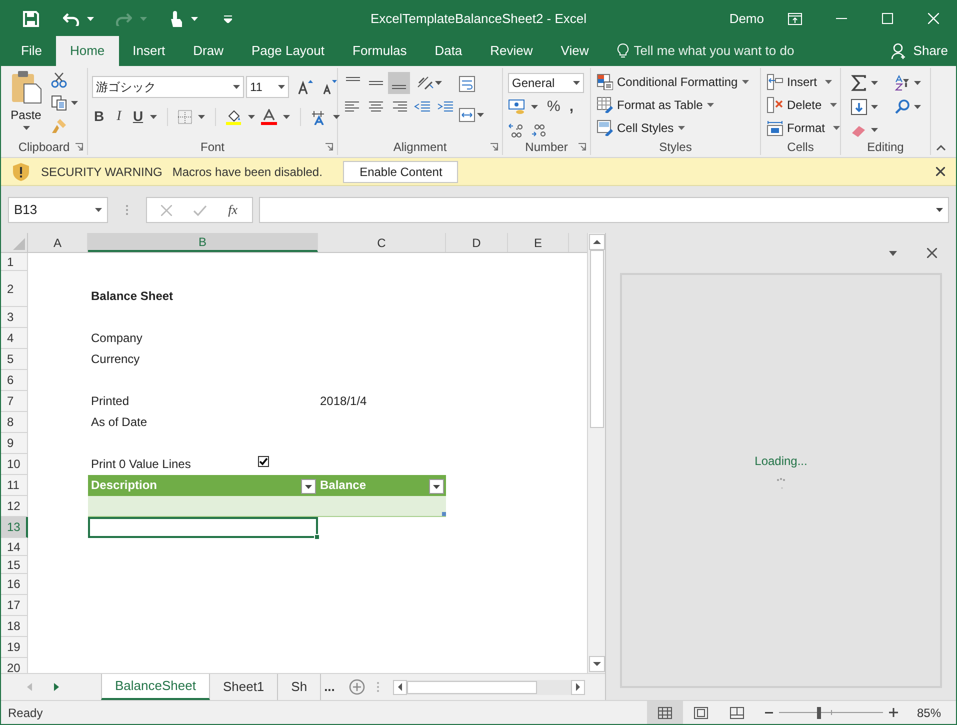 The height and width of the screenshot is (725, 957). I want to click on row-header: 16, so click(14, 584).